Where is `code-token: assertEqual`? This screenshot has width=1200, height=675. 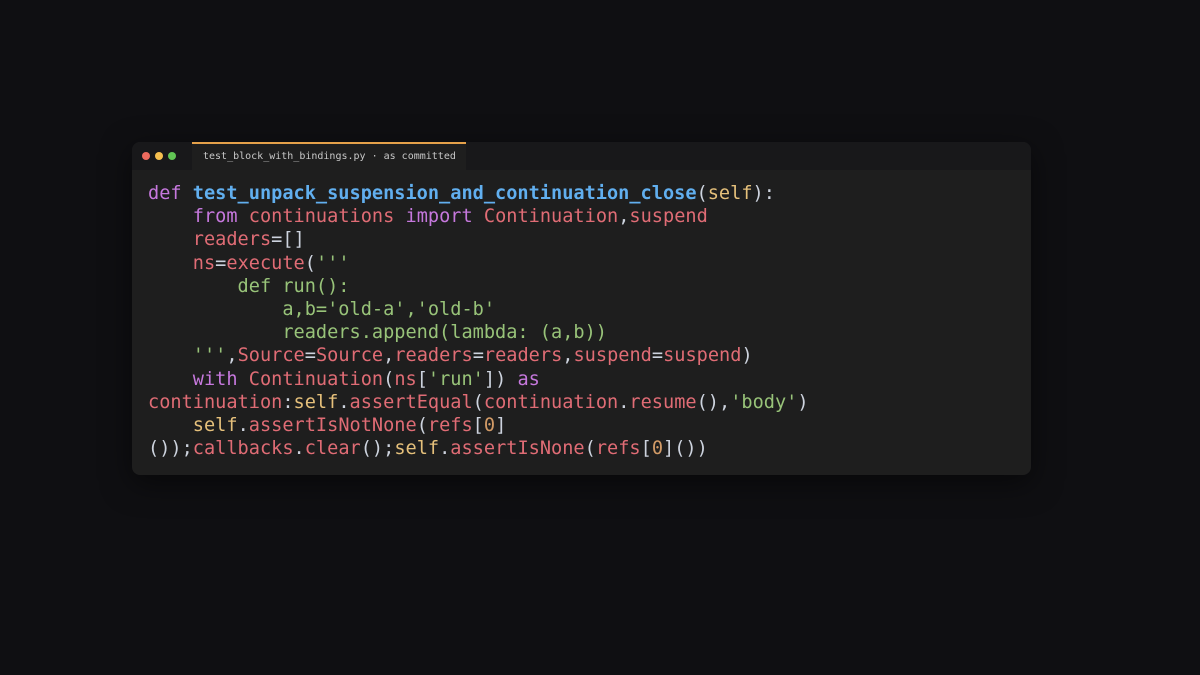
code-token: assertEqual is located at coordinates (411, 402).